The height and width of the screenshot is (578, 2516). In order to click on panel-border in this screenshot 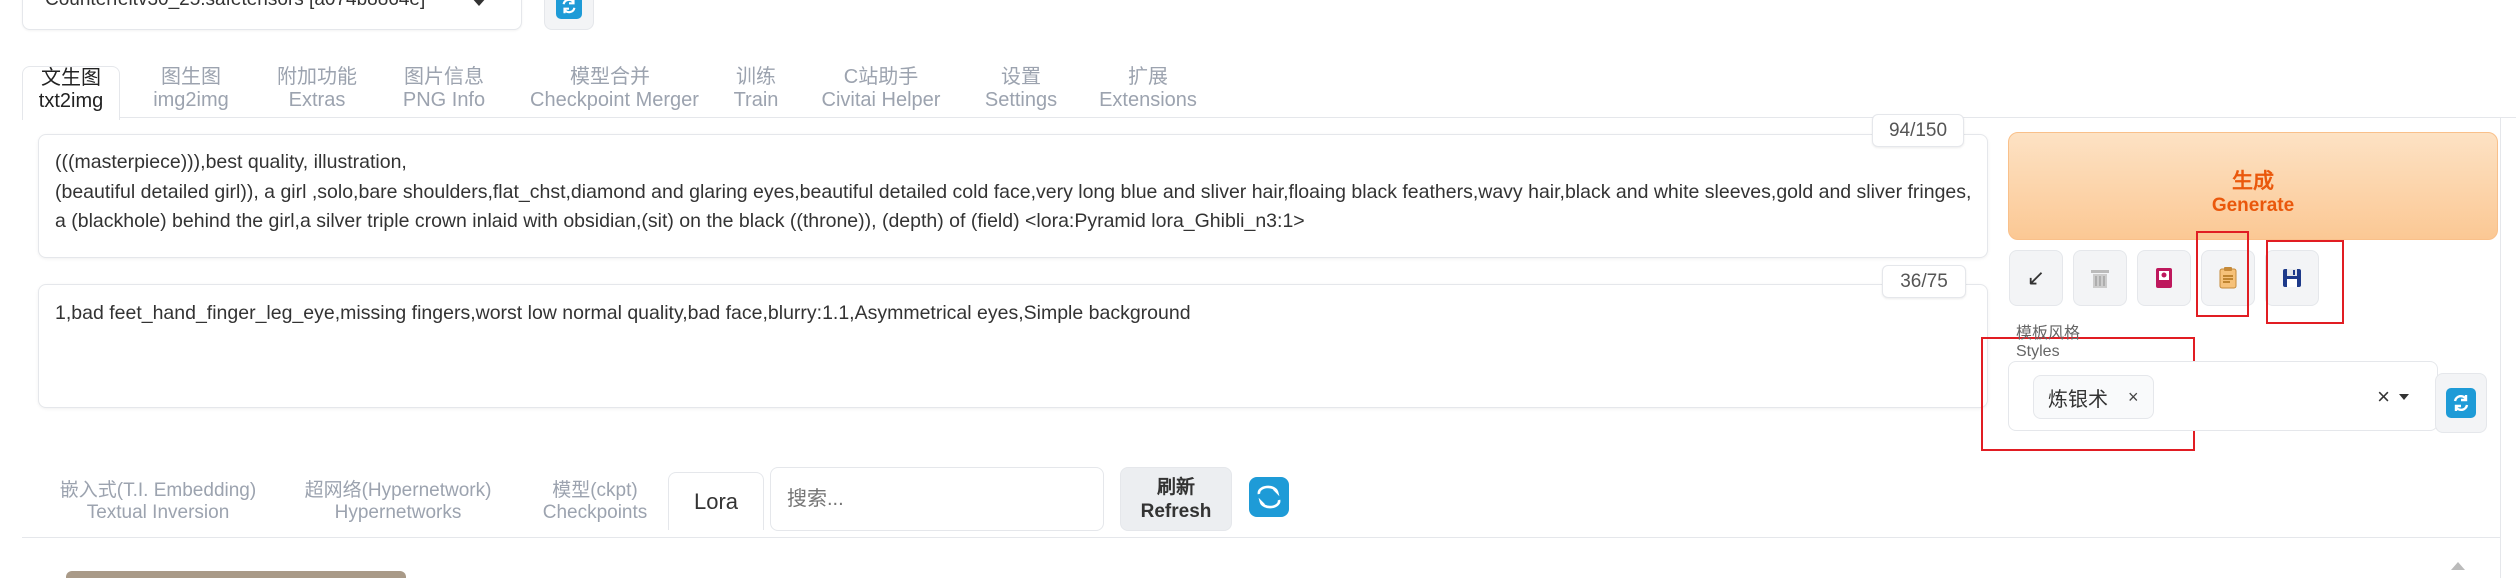, I will do `click(2500, 347)`.